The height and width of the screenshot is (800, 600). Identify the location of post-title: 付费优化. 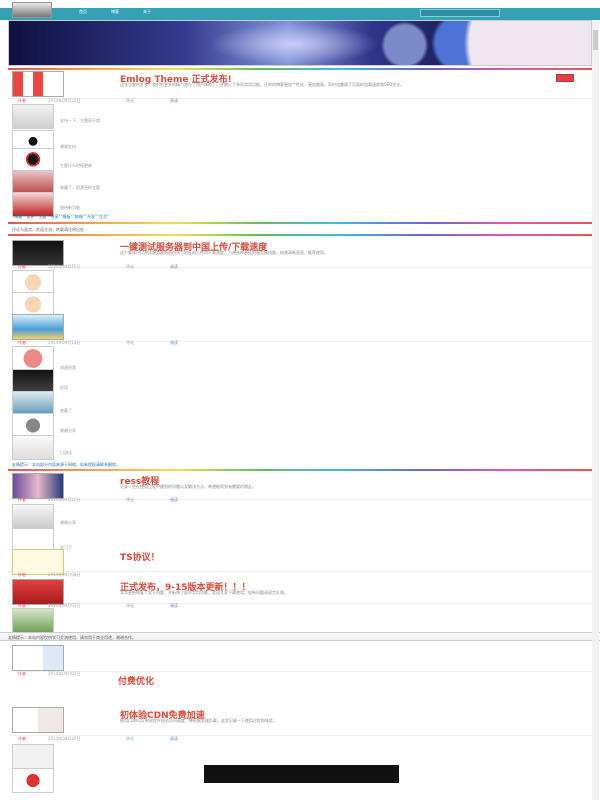
(136, 680).